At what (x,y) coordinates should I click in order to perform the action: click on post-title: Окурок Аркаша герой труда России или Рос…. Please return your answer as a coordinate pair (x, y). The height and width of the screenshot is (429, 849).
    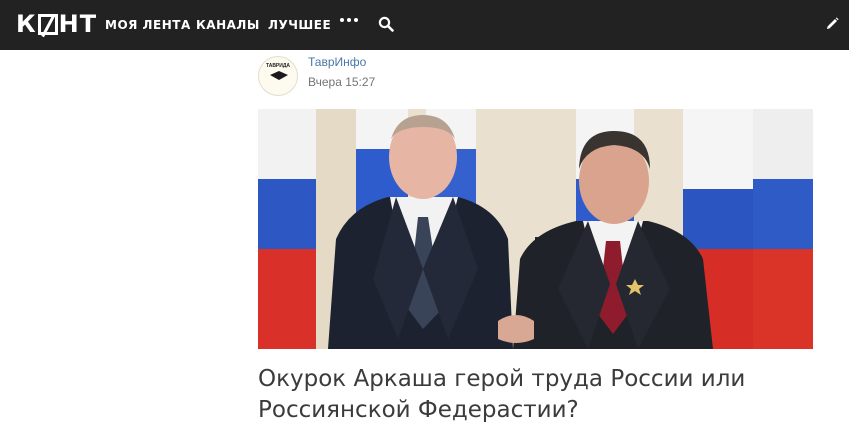
    Looking at the image, I should click on (538, 395).